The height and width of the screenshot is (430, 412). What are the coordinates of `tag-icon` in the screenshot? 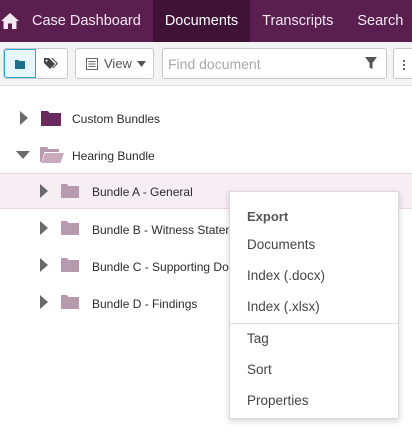 It's located at (51, 63).